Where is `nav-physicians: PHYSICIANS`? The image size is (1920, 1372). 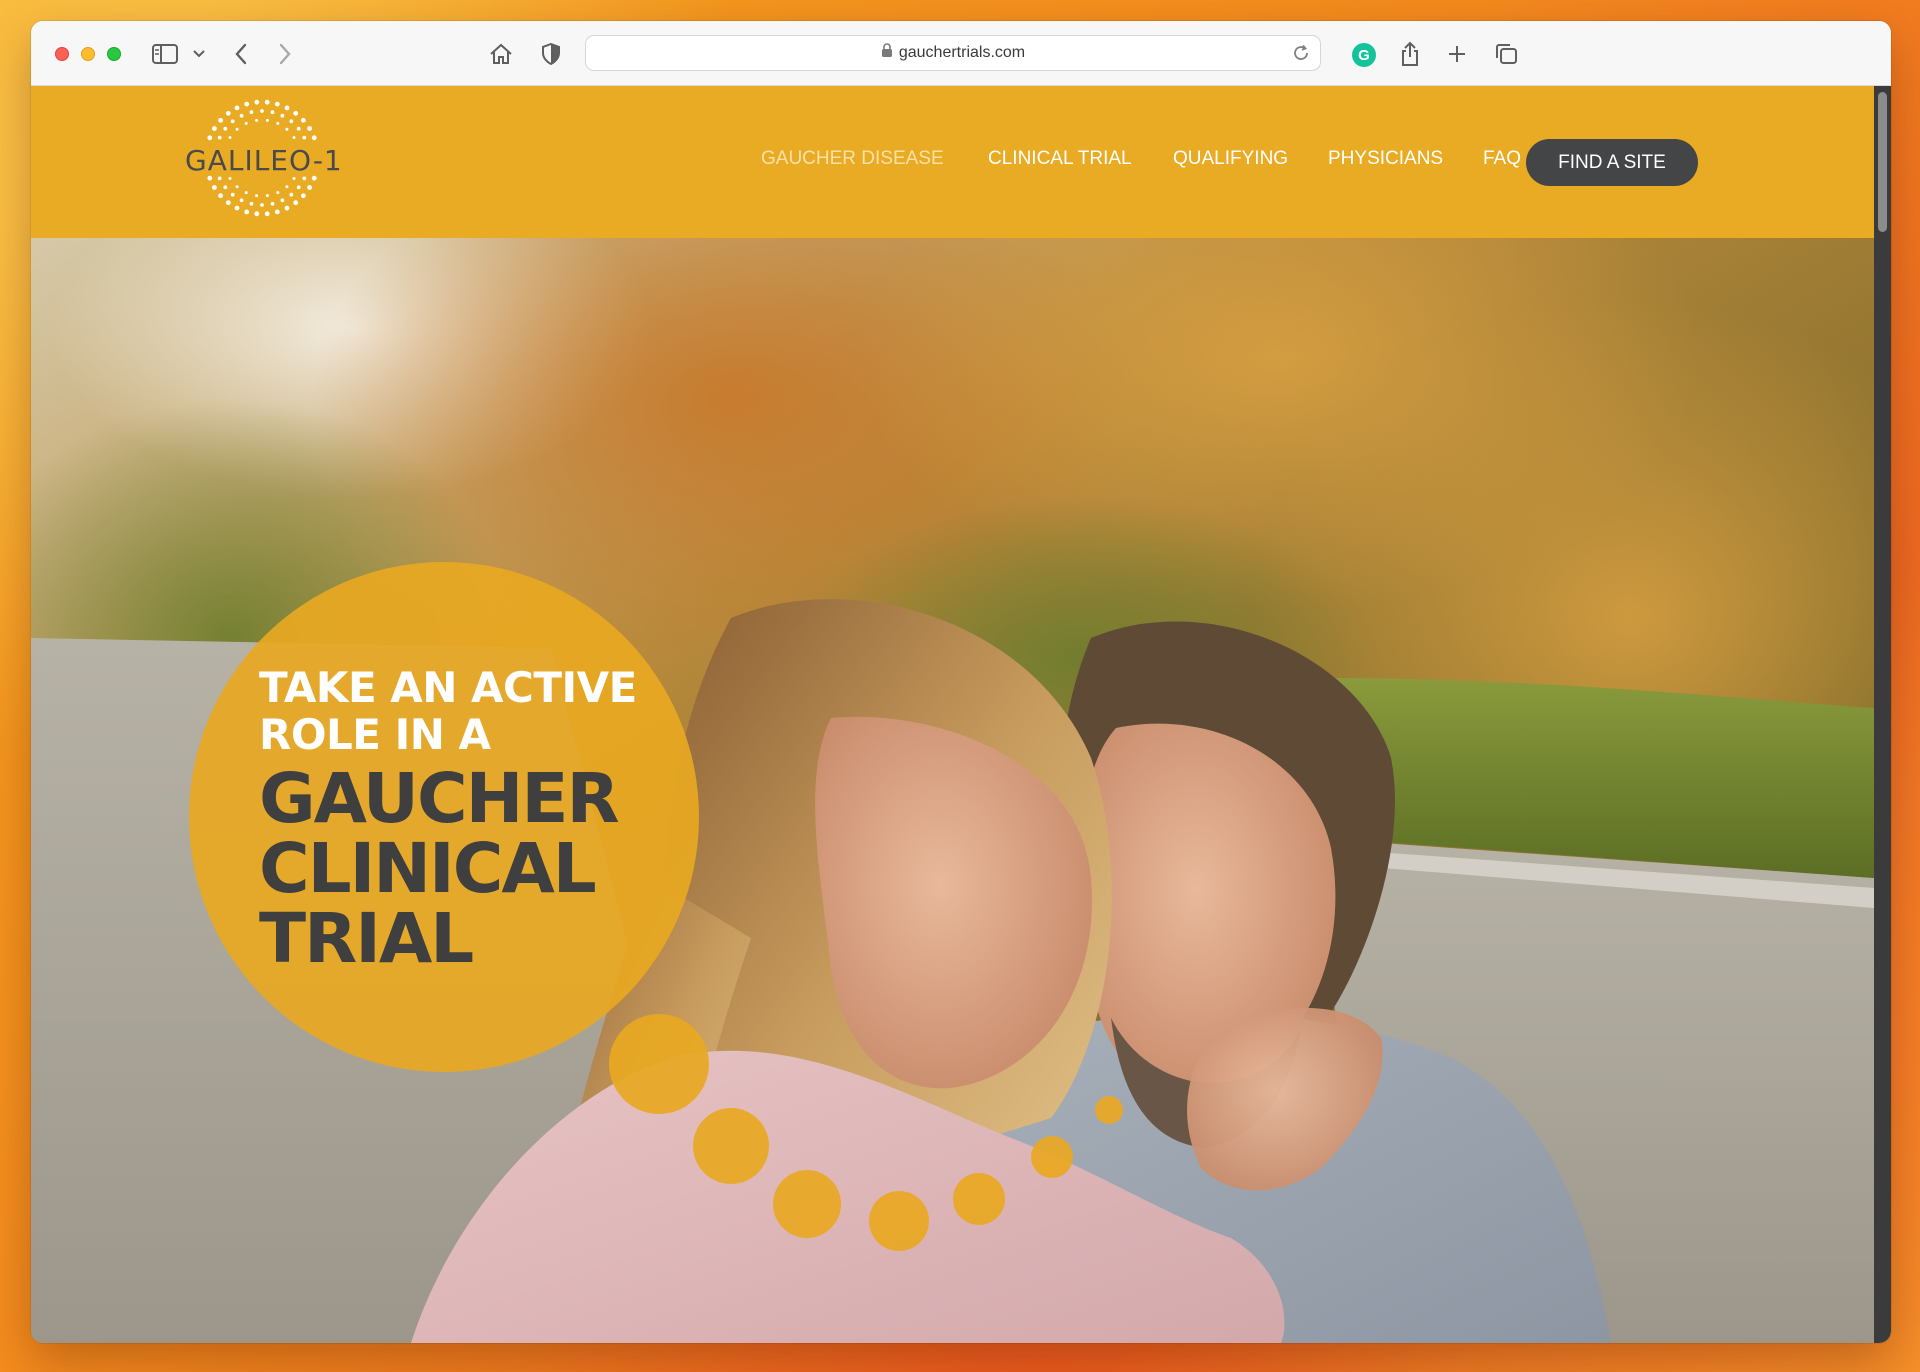
nav-physicians: PHYSICIANS is located at coordinates (1385, 159).